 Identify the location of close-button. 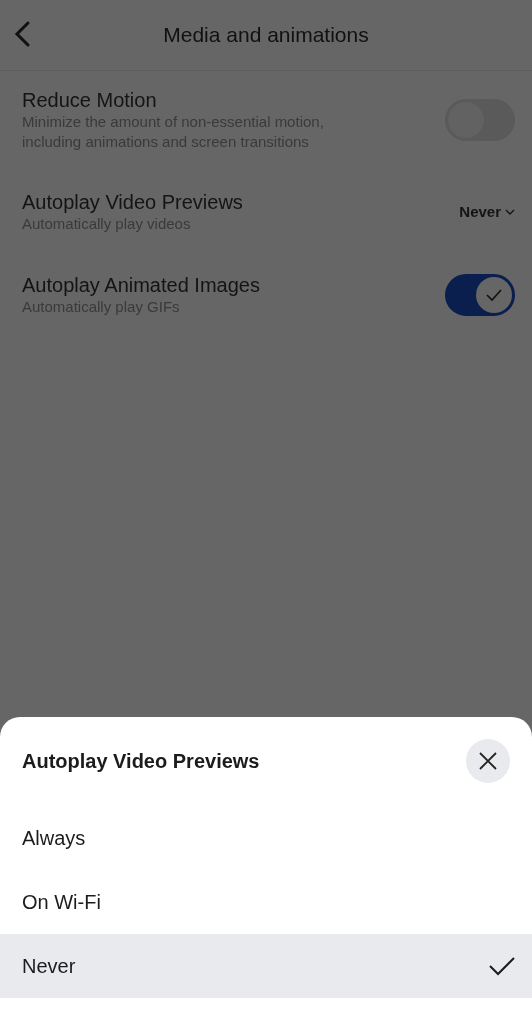
(488, 761).